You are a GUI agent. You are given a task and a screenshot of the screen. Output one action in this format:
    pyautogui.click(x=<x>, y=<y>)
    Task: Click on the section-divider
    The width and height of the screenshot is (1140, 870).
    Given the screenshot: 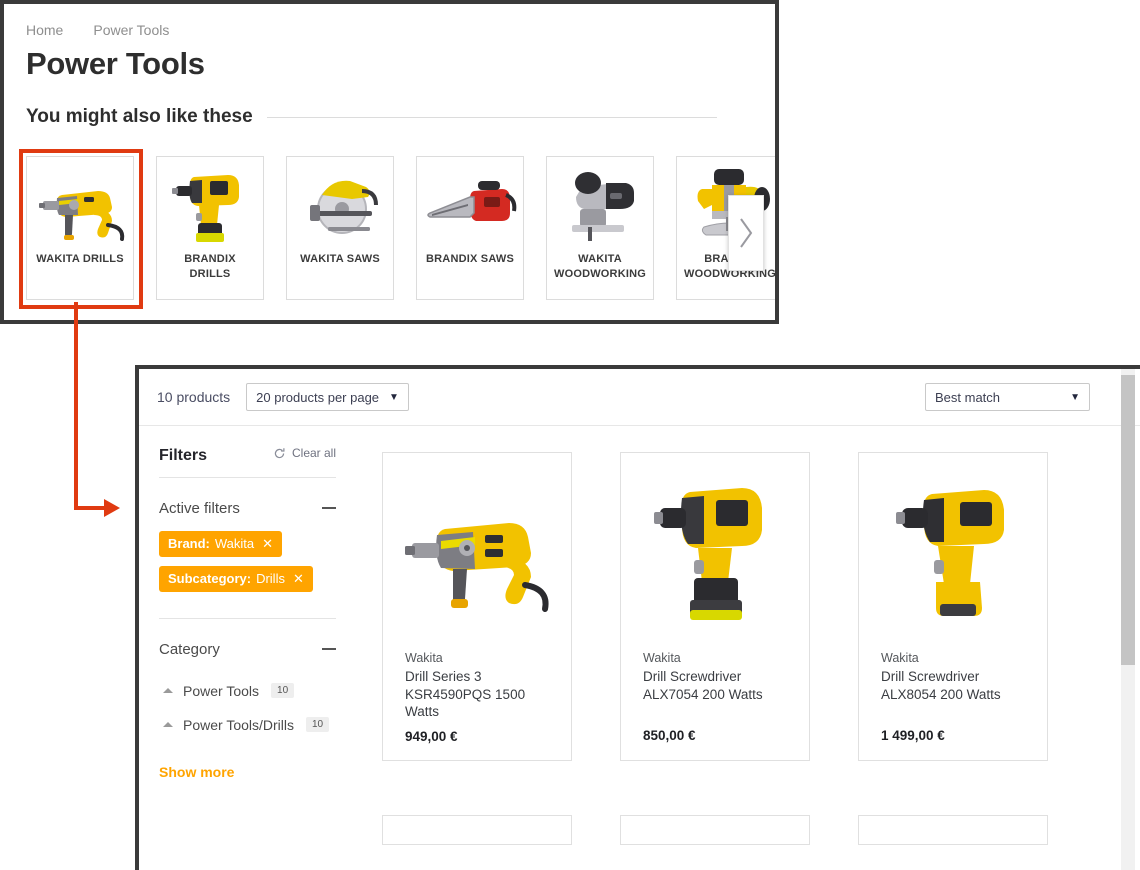 What is the action you would take?
    pyautogui.click(x=491, y=117)
    